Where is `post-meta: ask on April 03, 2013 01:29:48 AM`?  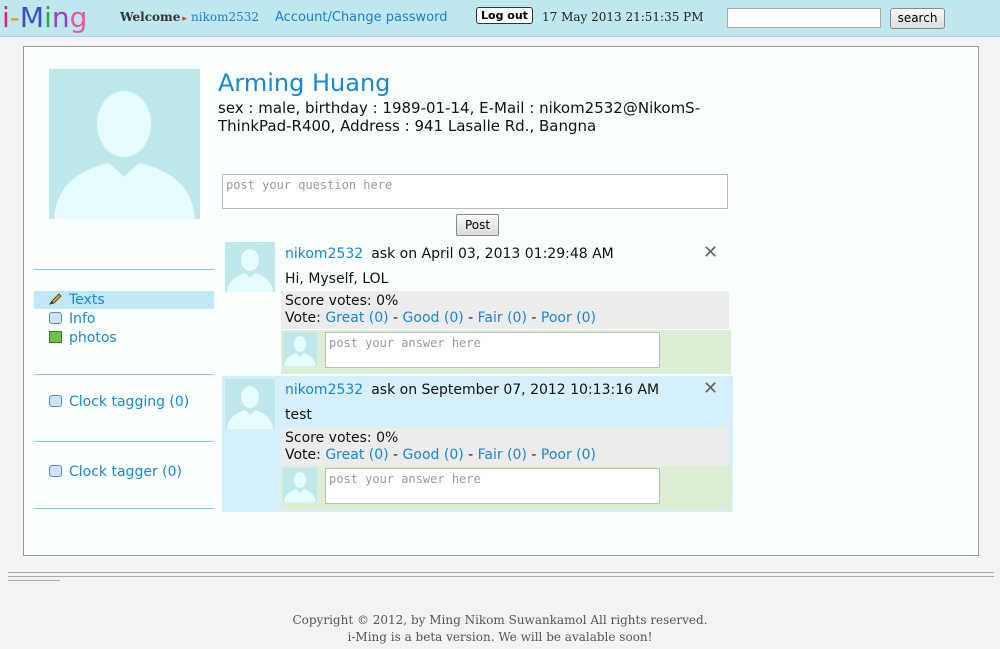 post-meta: ask on April 03, 2013 01:29:48 AM is located at coordinates (492, 254).